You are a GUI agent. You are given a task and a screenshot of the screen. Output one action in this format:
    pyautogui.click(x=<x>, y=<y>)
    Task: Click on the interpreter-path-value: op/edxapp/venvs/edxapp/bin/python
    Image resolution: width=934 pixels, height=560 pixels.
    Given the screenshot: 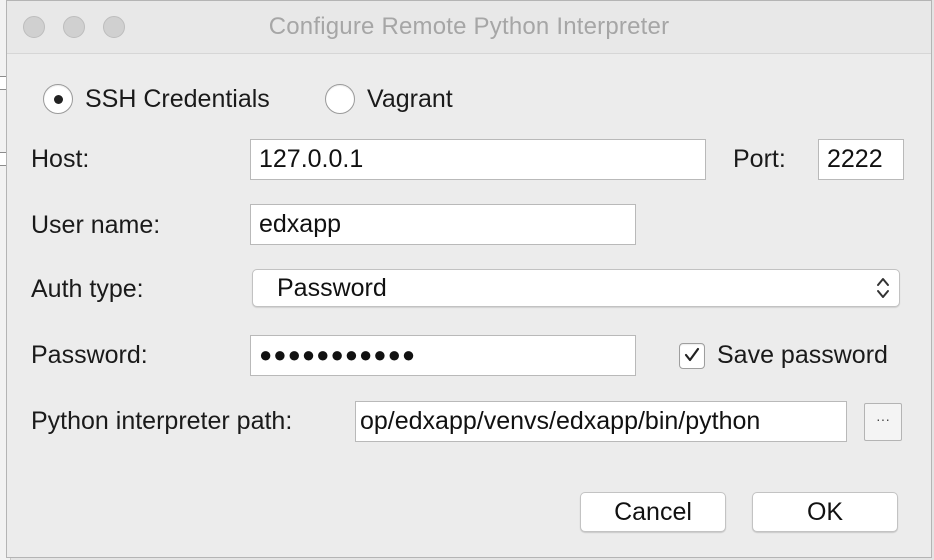 What is the action you would take?
    pyautogui.click(x=560, y=421)
    